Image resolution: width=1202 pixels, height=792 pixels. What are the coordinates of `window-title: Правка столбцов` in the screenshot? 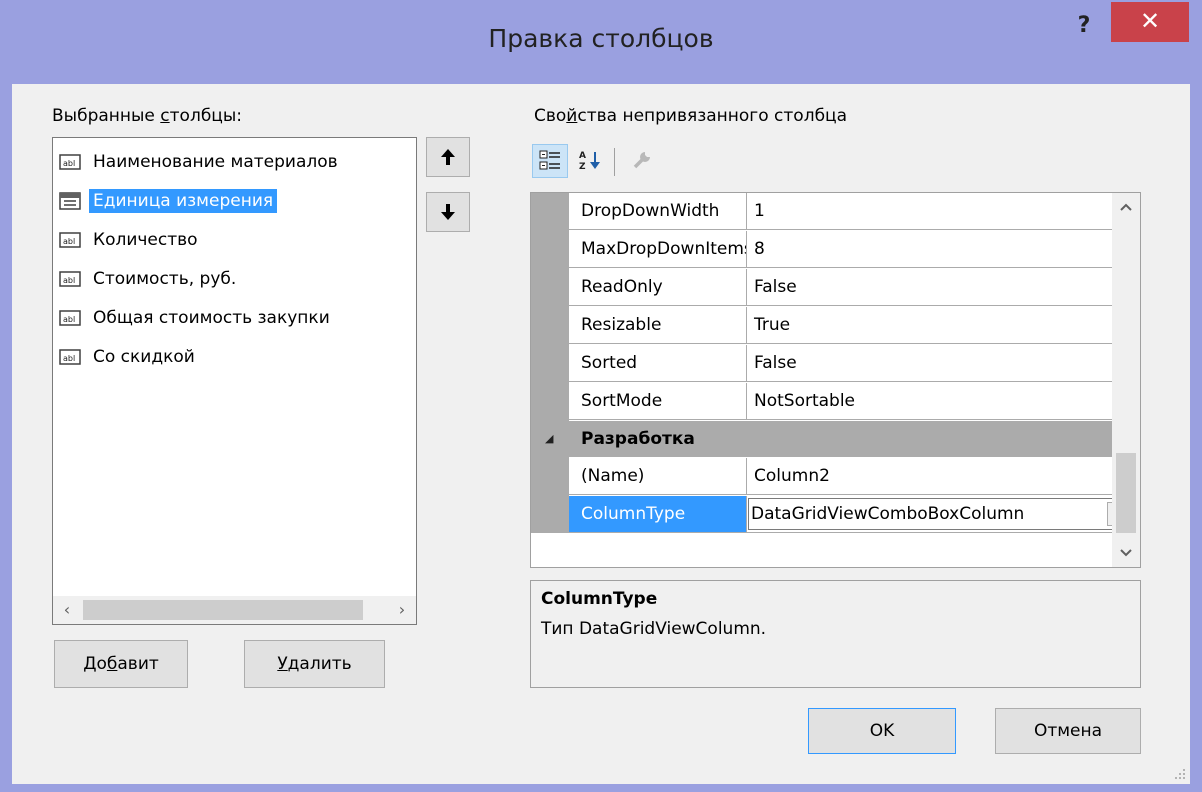 It's located at (601, 38).